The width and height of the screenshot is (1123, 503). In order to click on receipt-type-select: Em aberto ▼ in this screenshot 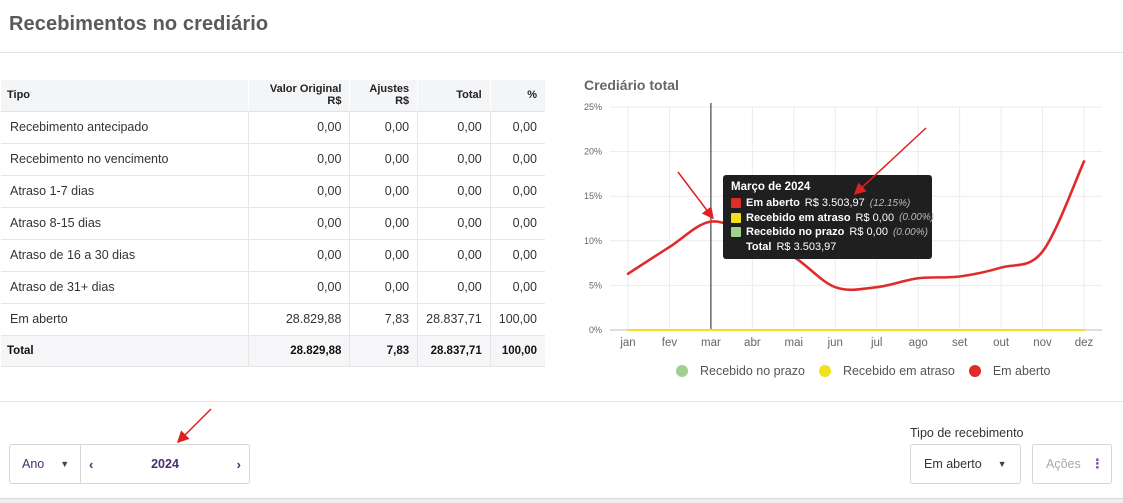, I will do `click(965, 464)`.